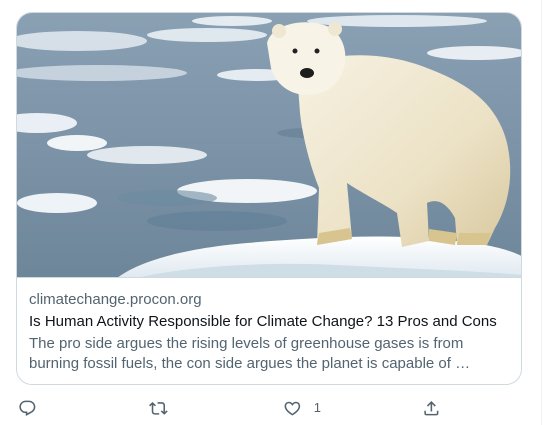 Image resolution: width=546 pixels, height=425 pixels. What do you see at coordinates (231, 408) in the screenshot?
I see `tweet-actions-bar: 1` at bounding box center [231, 408].